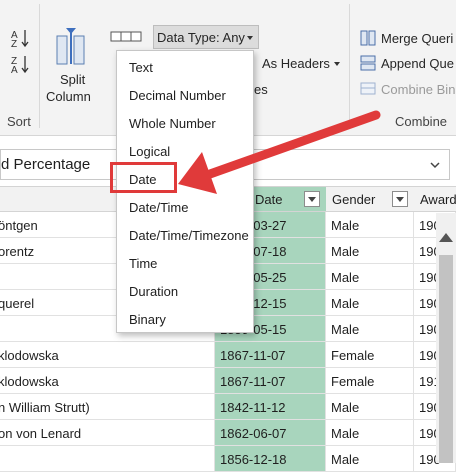  What do you see at coordinates (45, 407) in the screenshot?
I see `cell-value: n William Strutt)` at bounding box center [45, 407].